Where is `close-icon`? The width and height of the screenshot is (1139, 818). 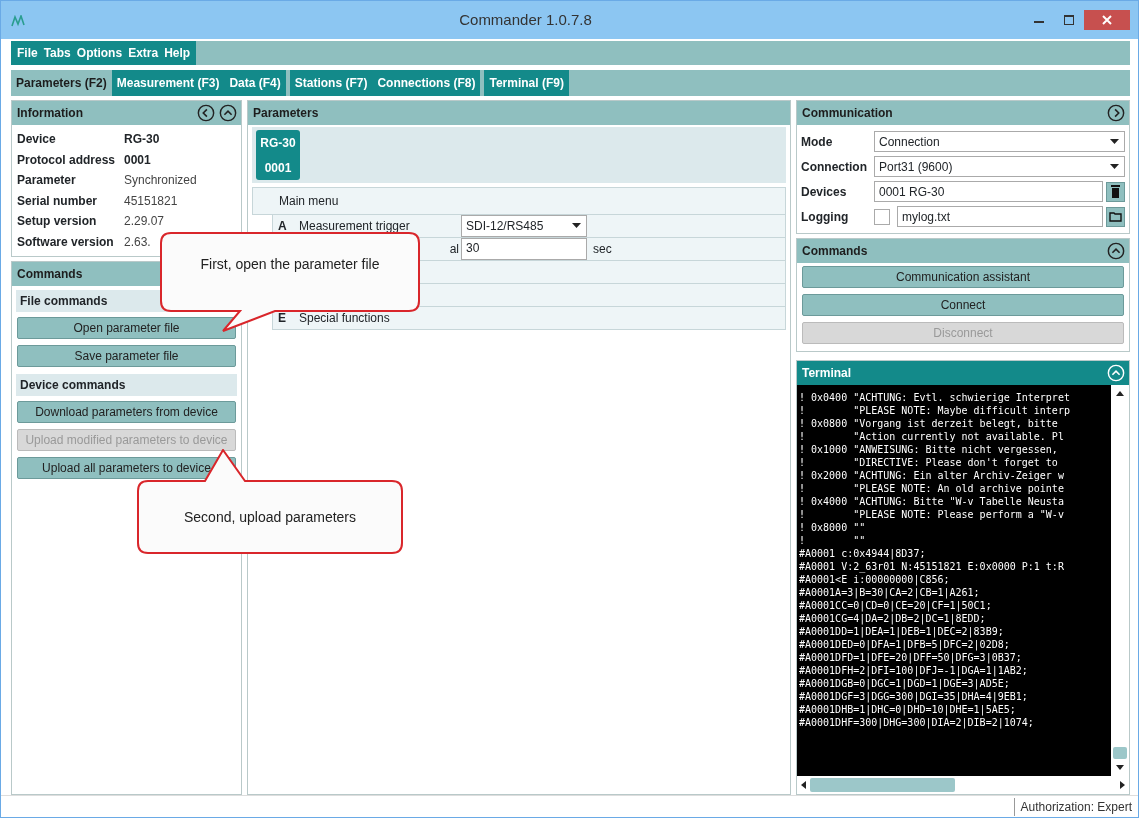 close-icon is located at coordinates (1107, 20).